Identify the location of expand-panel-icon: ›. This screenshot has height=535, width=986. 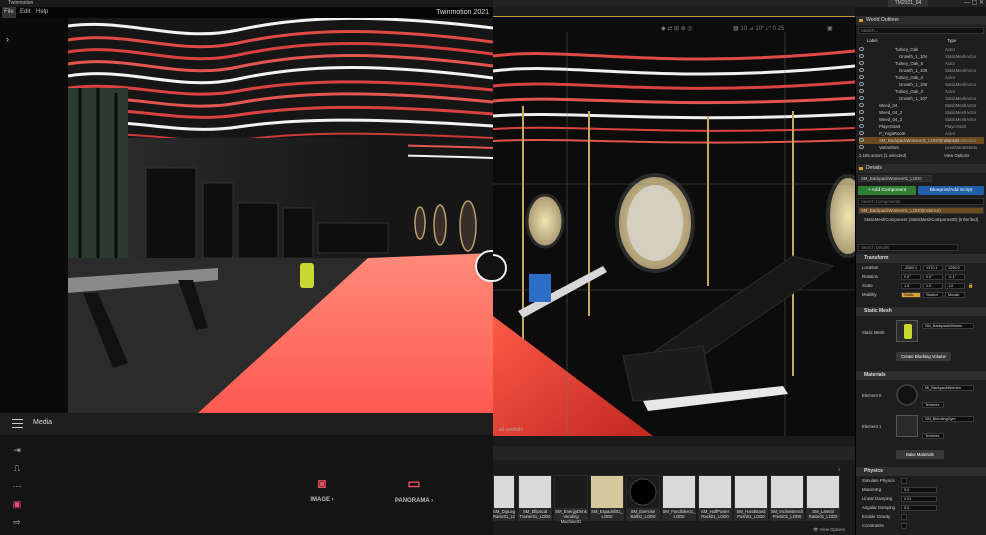
(7, 39).